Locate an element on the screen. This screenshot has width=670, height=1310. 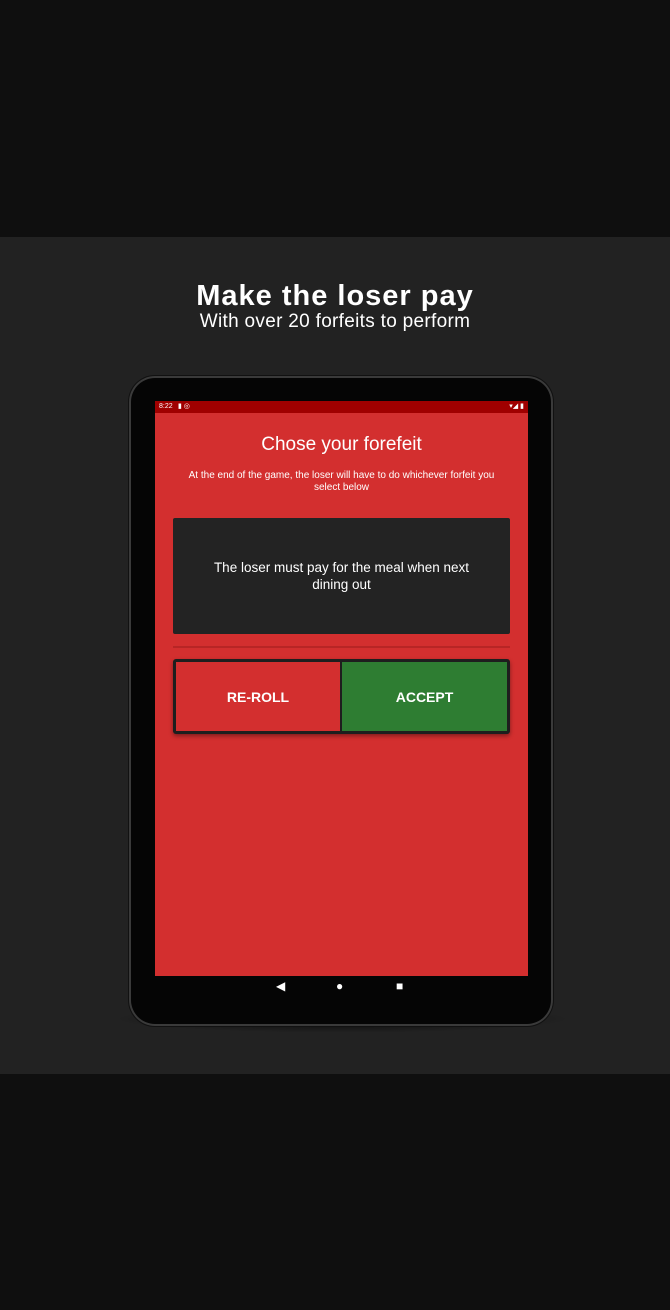
back-icon: ◀ is located at coordinates (280, 986).